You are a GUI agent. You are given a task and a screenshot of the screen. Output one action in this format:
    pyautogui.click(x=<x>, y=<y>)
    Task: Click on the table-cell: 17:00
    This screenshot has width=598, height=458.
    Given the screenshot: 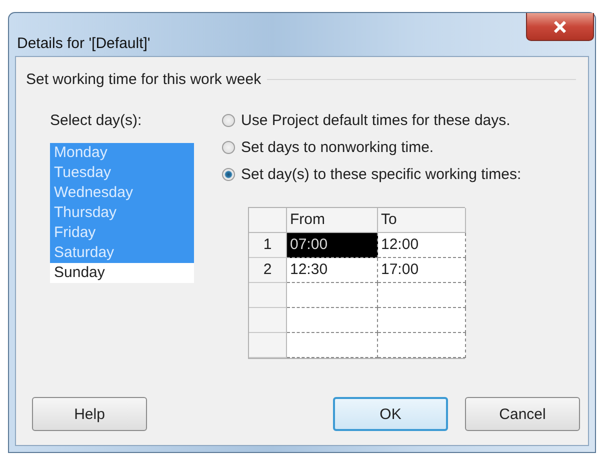 What is the action you would take?
    pyautogui.click(x=422, y=270)
    